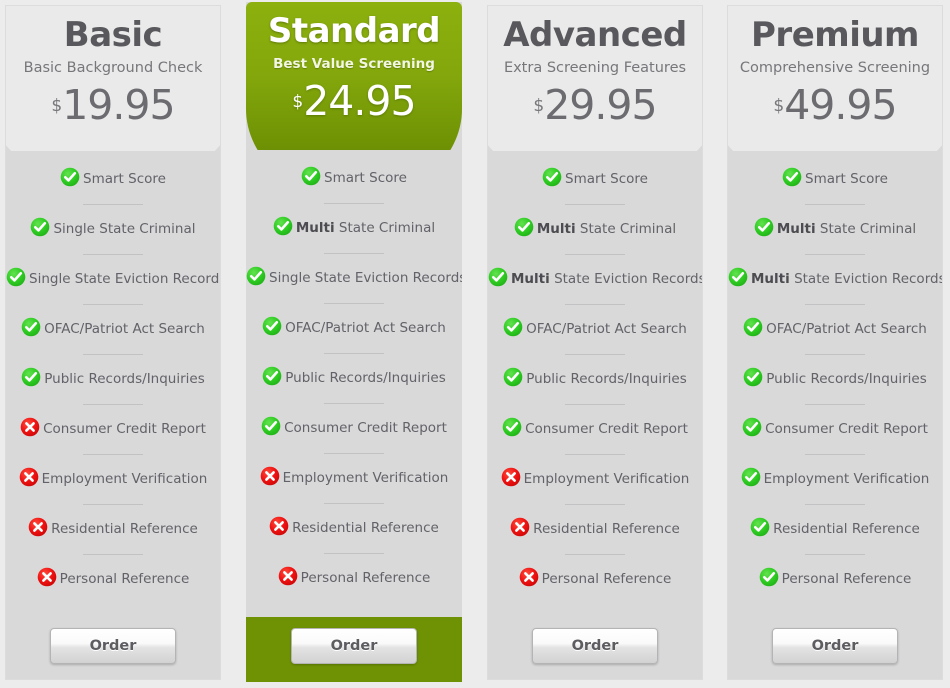 The width and height of the screenshot is (950, 688). Describe the element at coordinates (365, 278) in the screenshot. I see `feature-label-text: Single State Eviction Records` at that location.